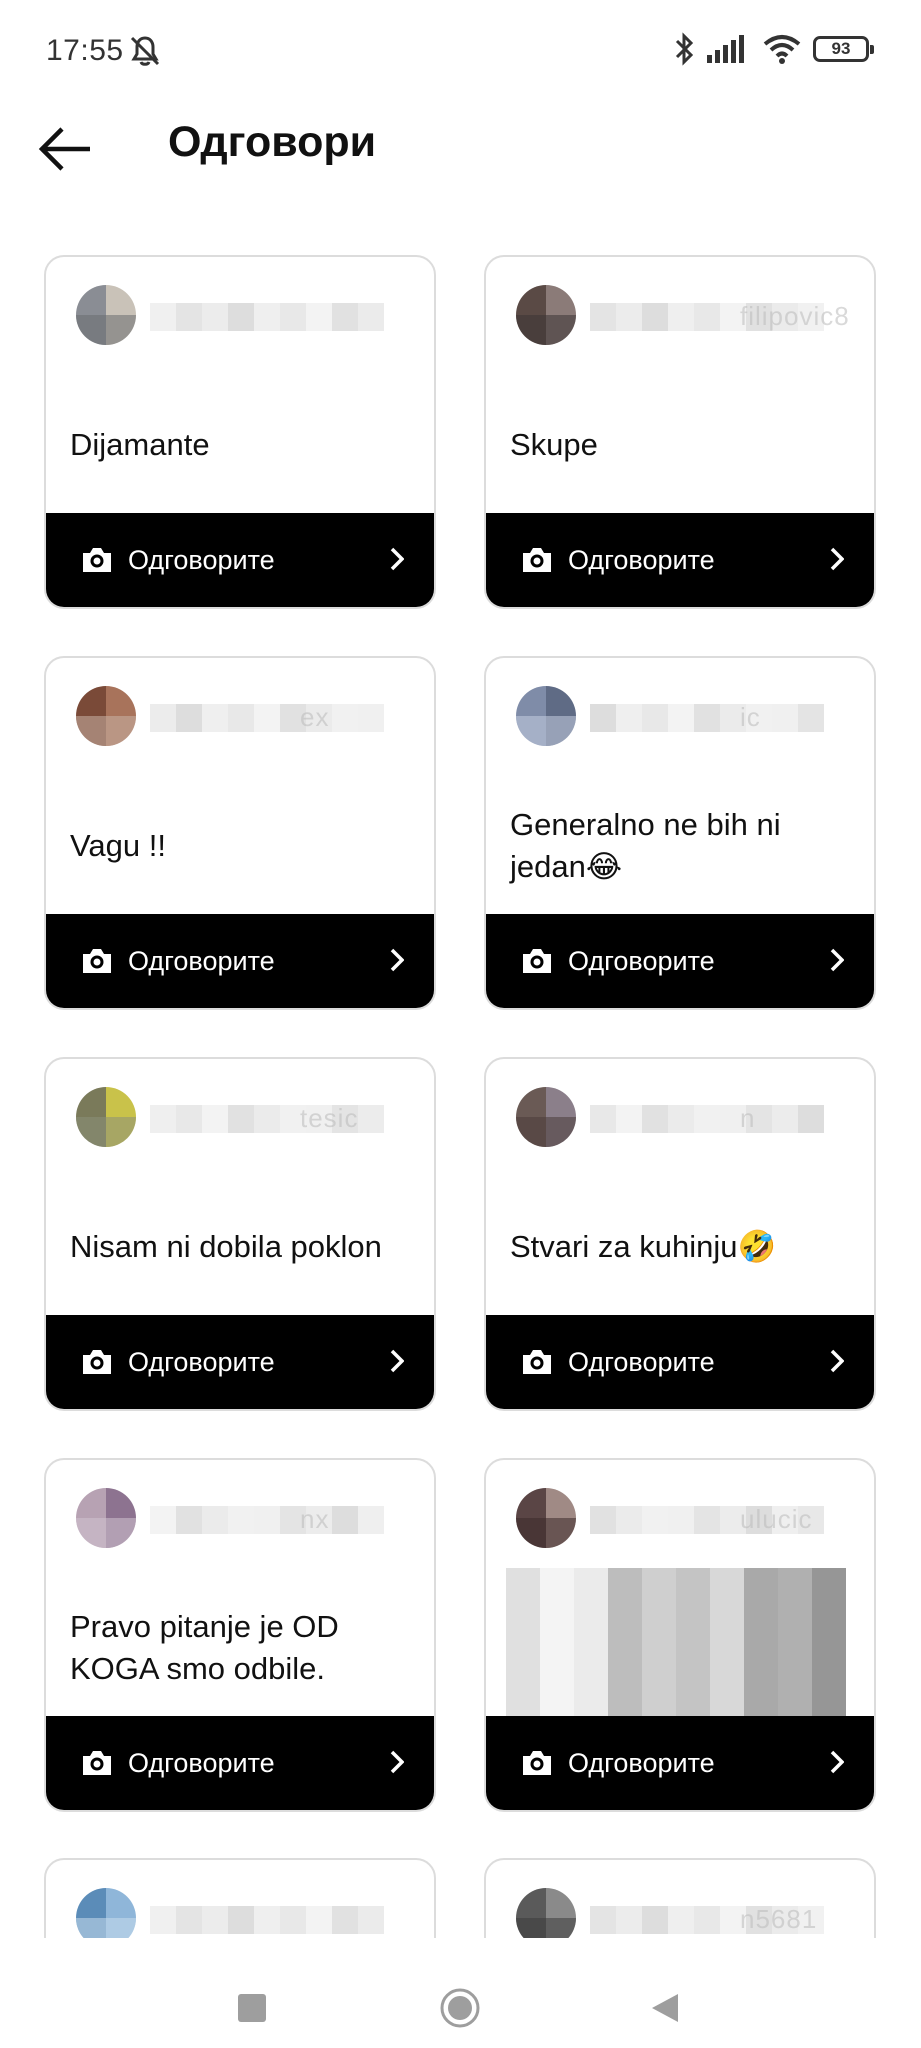 The width and height of the screenshot is (921, 2048). I want to click on response-card: filipovic8 Skupe Одговорите, so click(680, 432).